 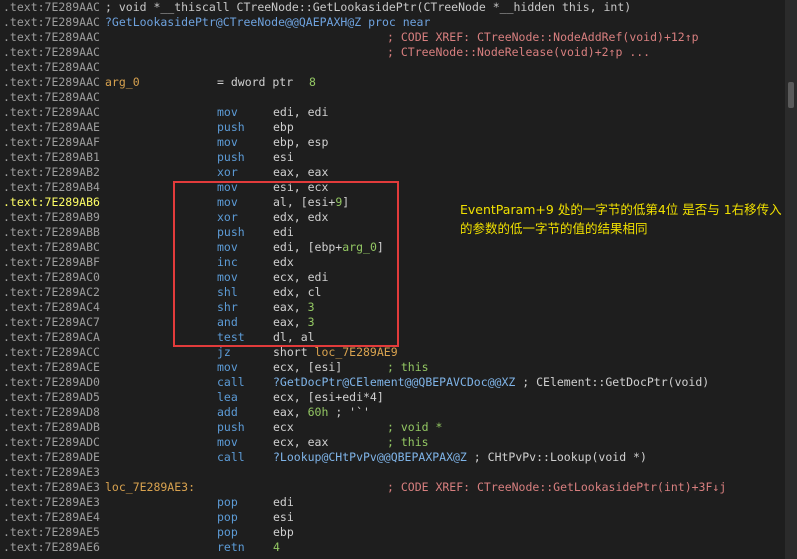 I want to click on listing-line: .text:7E289AB2 xor eax, eax, so click(x=392, y=172).